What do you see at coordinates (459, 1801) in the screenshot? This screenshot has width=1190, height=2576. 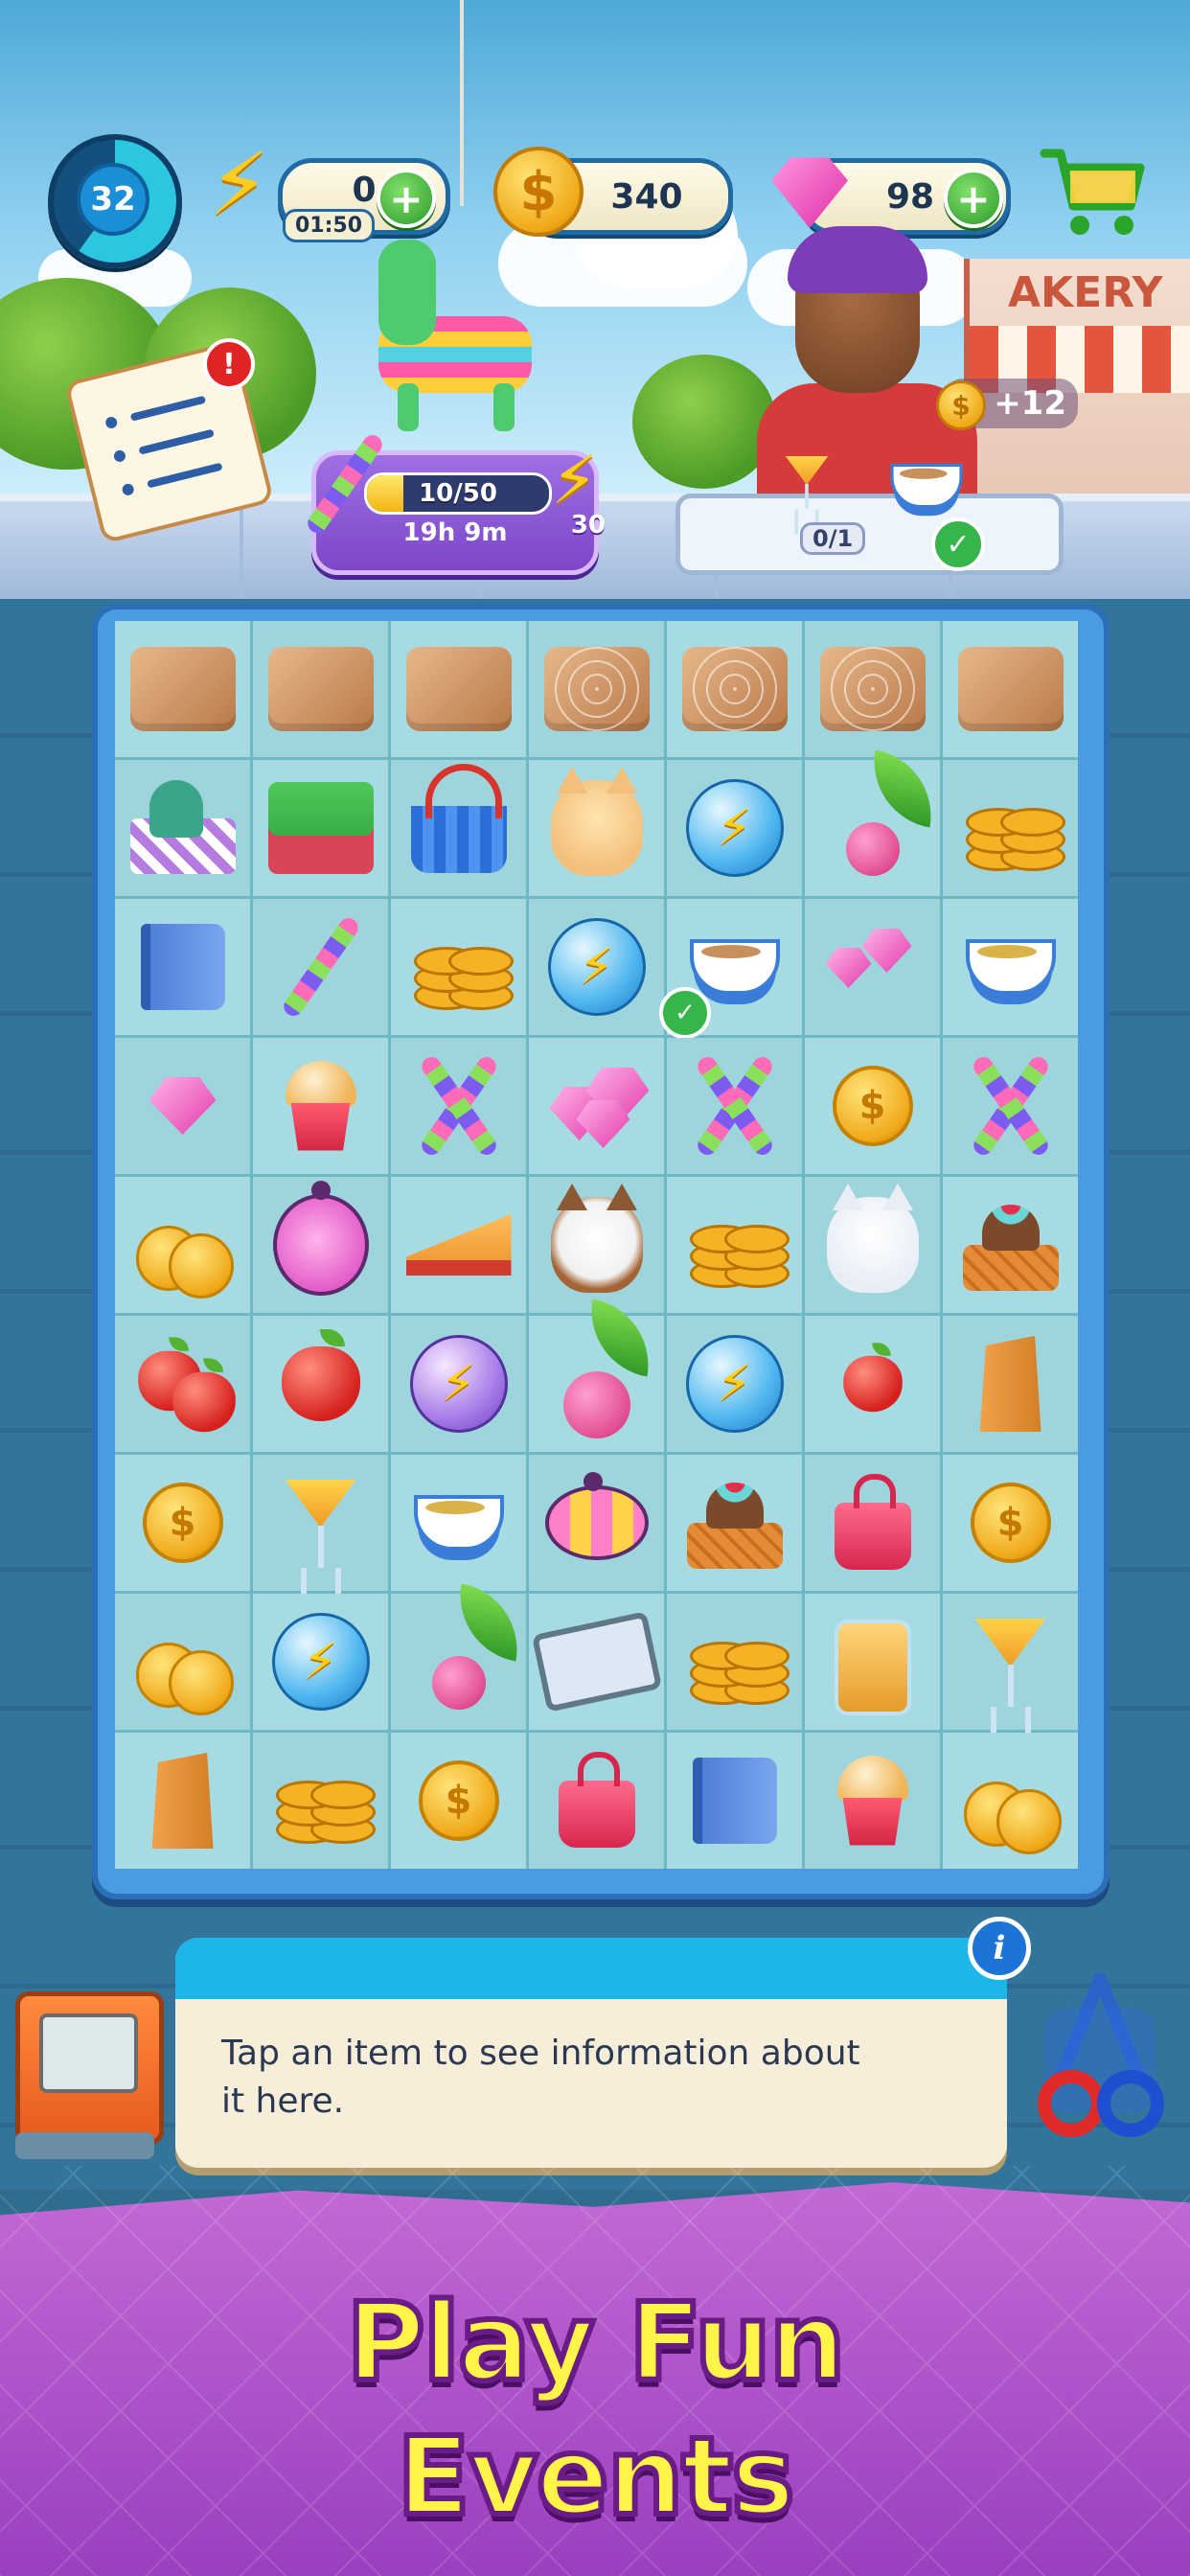 I see `board-cell: $` at bounding box center [459, 1801].